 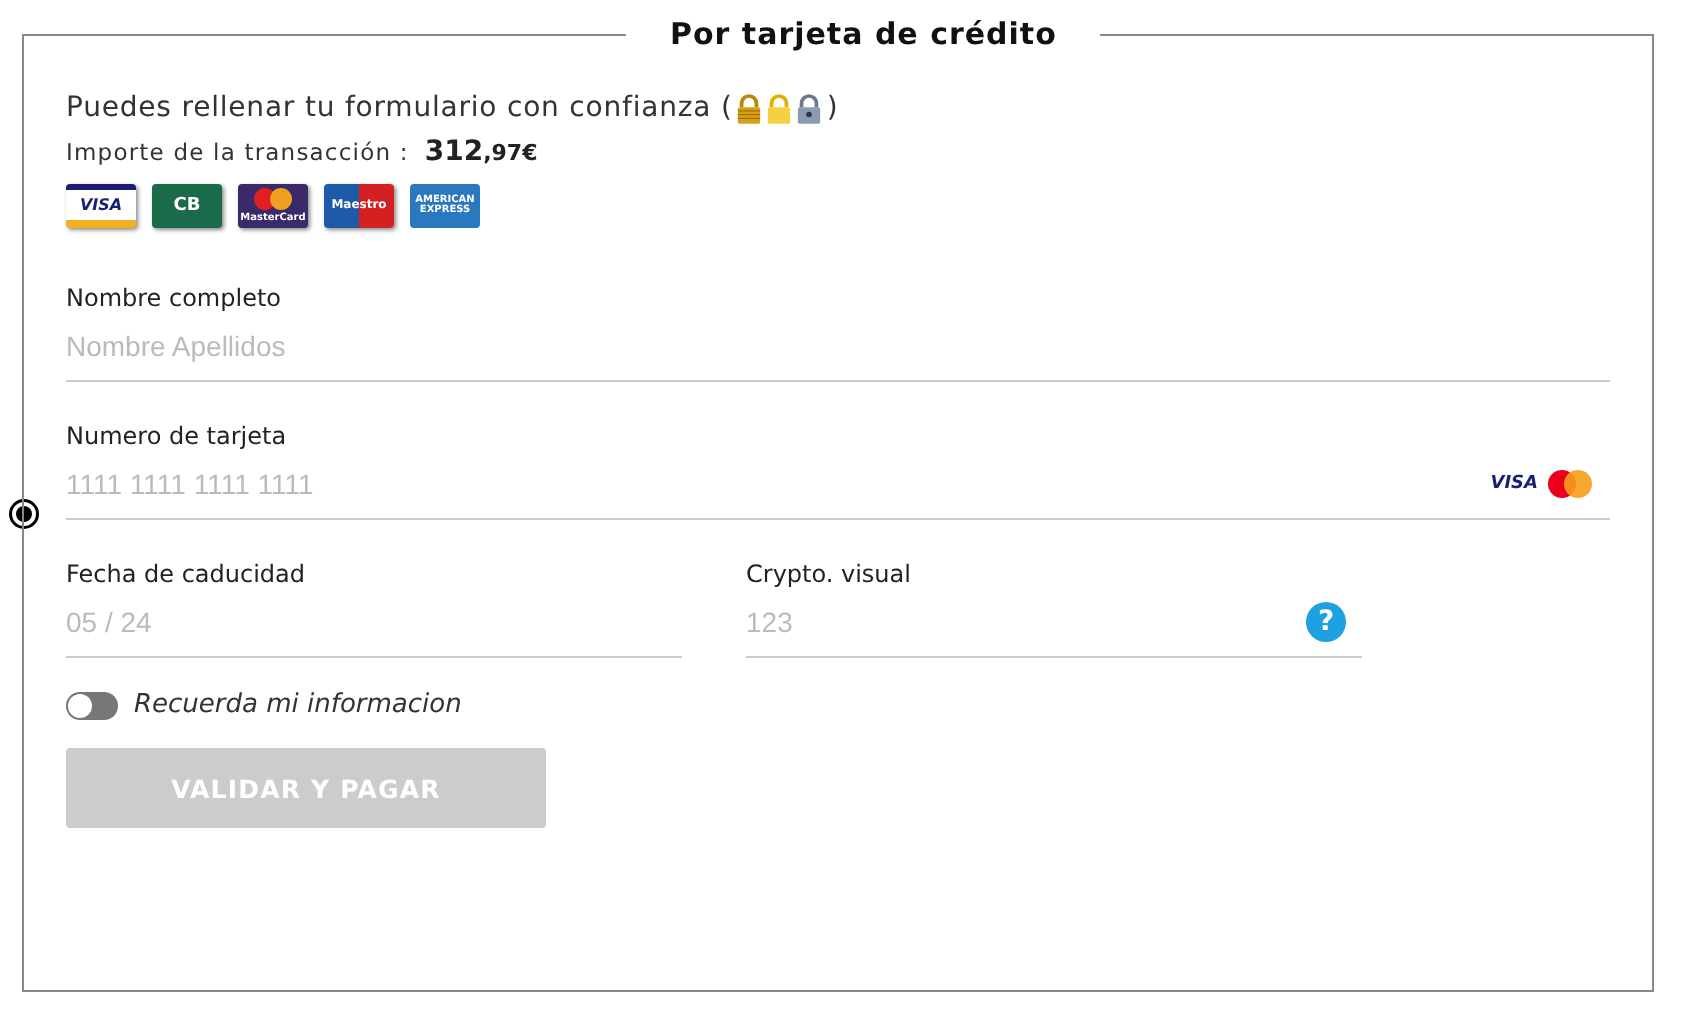 What do you see at coordinates (1326, 622) in the screenshot?
I see `help-icon: ?` at bounding box center [1326, 622].